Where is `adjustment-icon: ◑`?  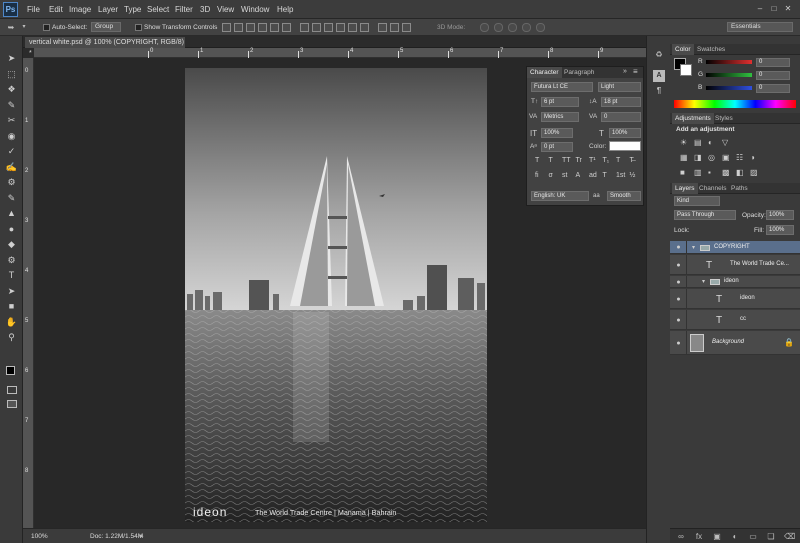
adjustment-icon: ◑ is located at coordinates (752, 157).